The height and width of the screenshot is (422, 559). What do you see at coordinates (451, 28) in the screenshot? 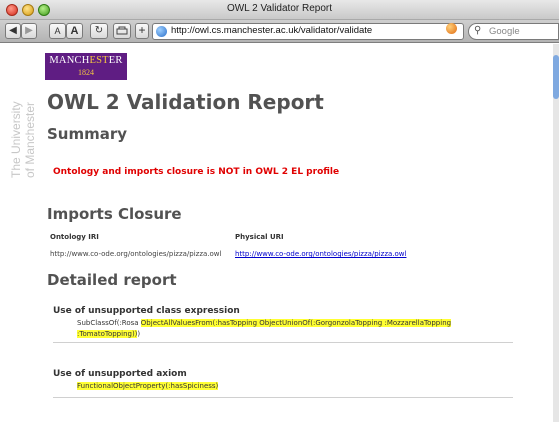
I see `snapback-icon` at bounding box center [451, 28].